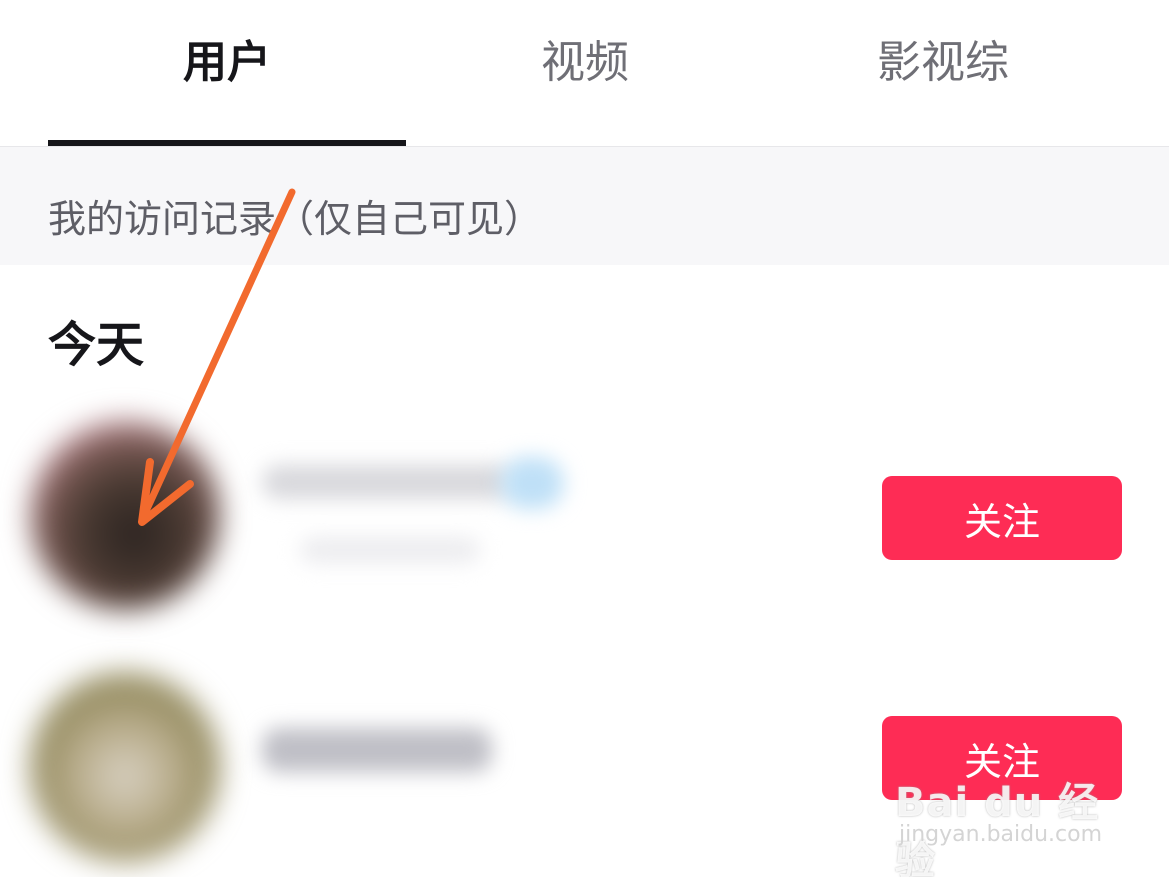  Describe the element at coordinates (943, 73) in the screenshot. I see `tab-shows: 影视综` at that location.